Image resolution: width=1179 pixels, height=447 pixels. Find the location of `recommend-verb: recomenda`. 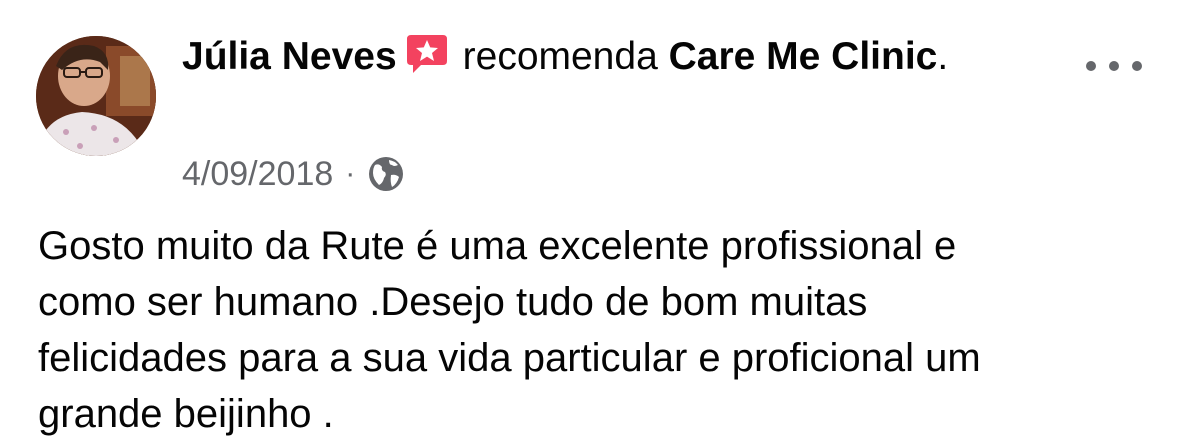

recommend-verb: recomenda is located at coordinates (560, 56).